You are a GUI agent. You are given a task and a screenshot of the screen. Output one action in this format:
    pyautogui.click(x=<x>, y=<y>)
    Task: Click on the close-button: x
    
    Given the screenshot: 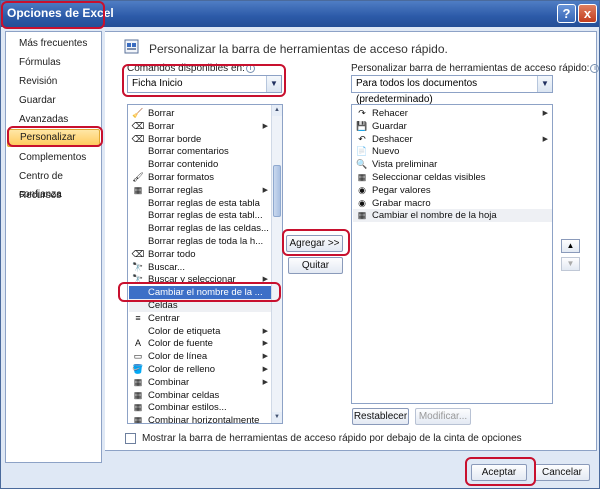 What is the action you would take?
    pyautogui.click(x=587, y=13)
    